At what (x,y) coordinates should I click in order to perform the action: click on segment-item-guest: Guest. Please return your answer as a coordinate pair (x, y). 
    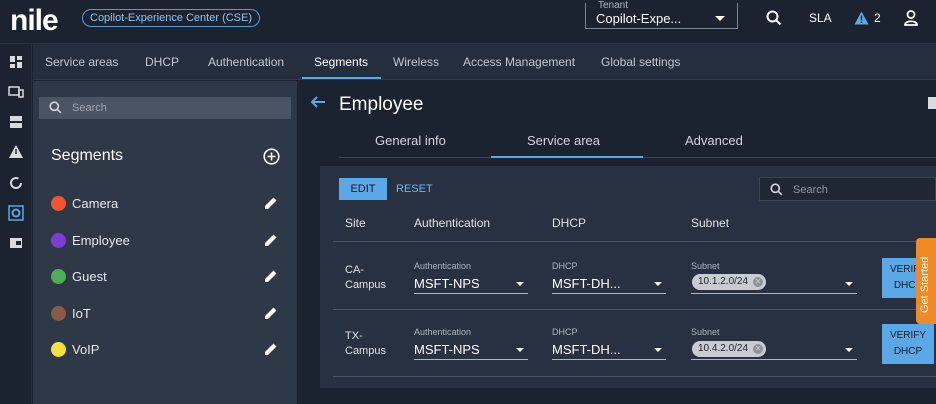
    Looking at the image, I should click on (166, 277).